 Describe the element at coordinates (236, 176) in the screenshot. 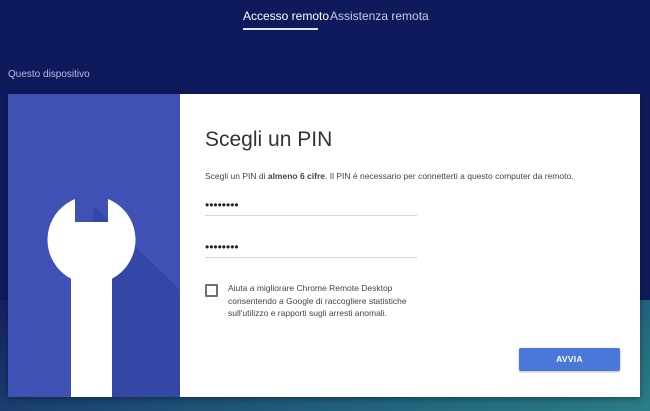

I see `description-prefix: Scegli un PIN di` at that location.